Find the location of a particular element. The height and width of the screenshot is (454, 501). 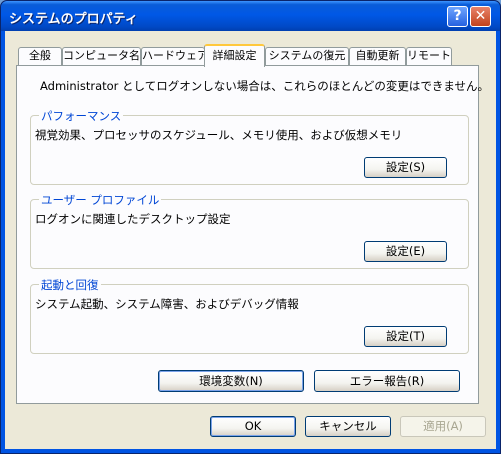

user-profile-description: ログオンに関連したデスクトップ設定 is located at coordinates (133, 219).